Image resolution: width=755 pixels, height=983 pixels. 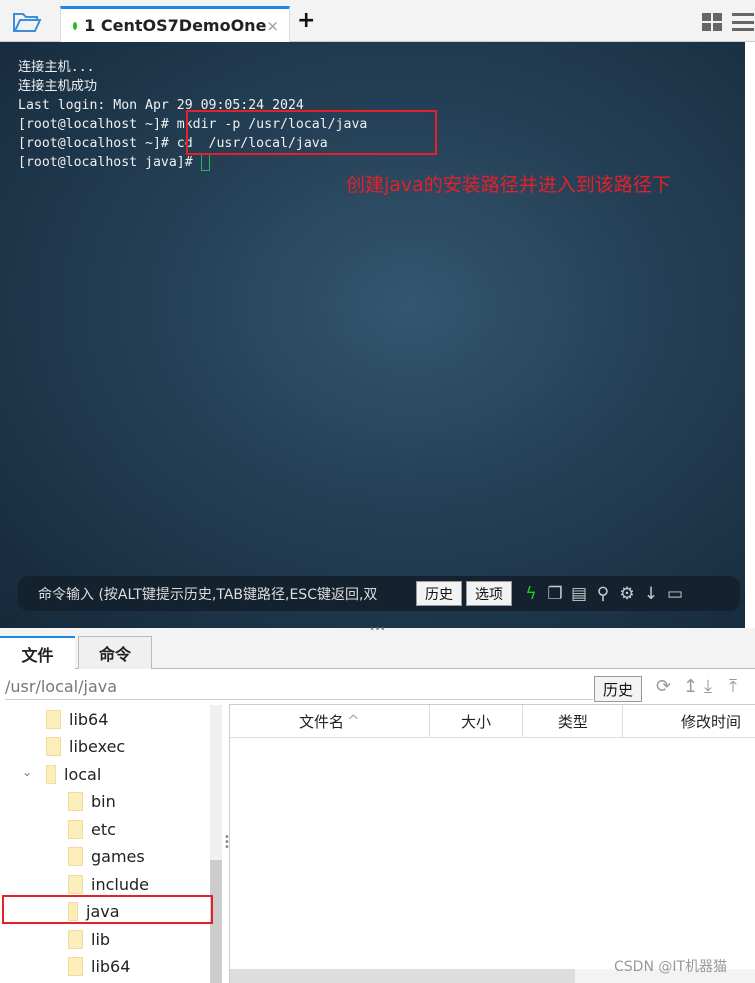 I want to click on connected-status-icon, so click(x=75, y=25).